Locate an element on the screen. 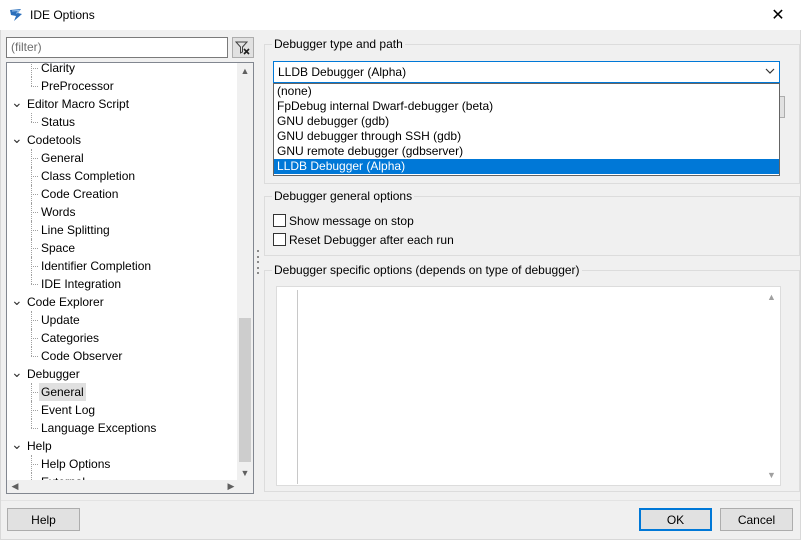  tree-item-label: Class Completion is located at coordinates (88, 176).